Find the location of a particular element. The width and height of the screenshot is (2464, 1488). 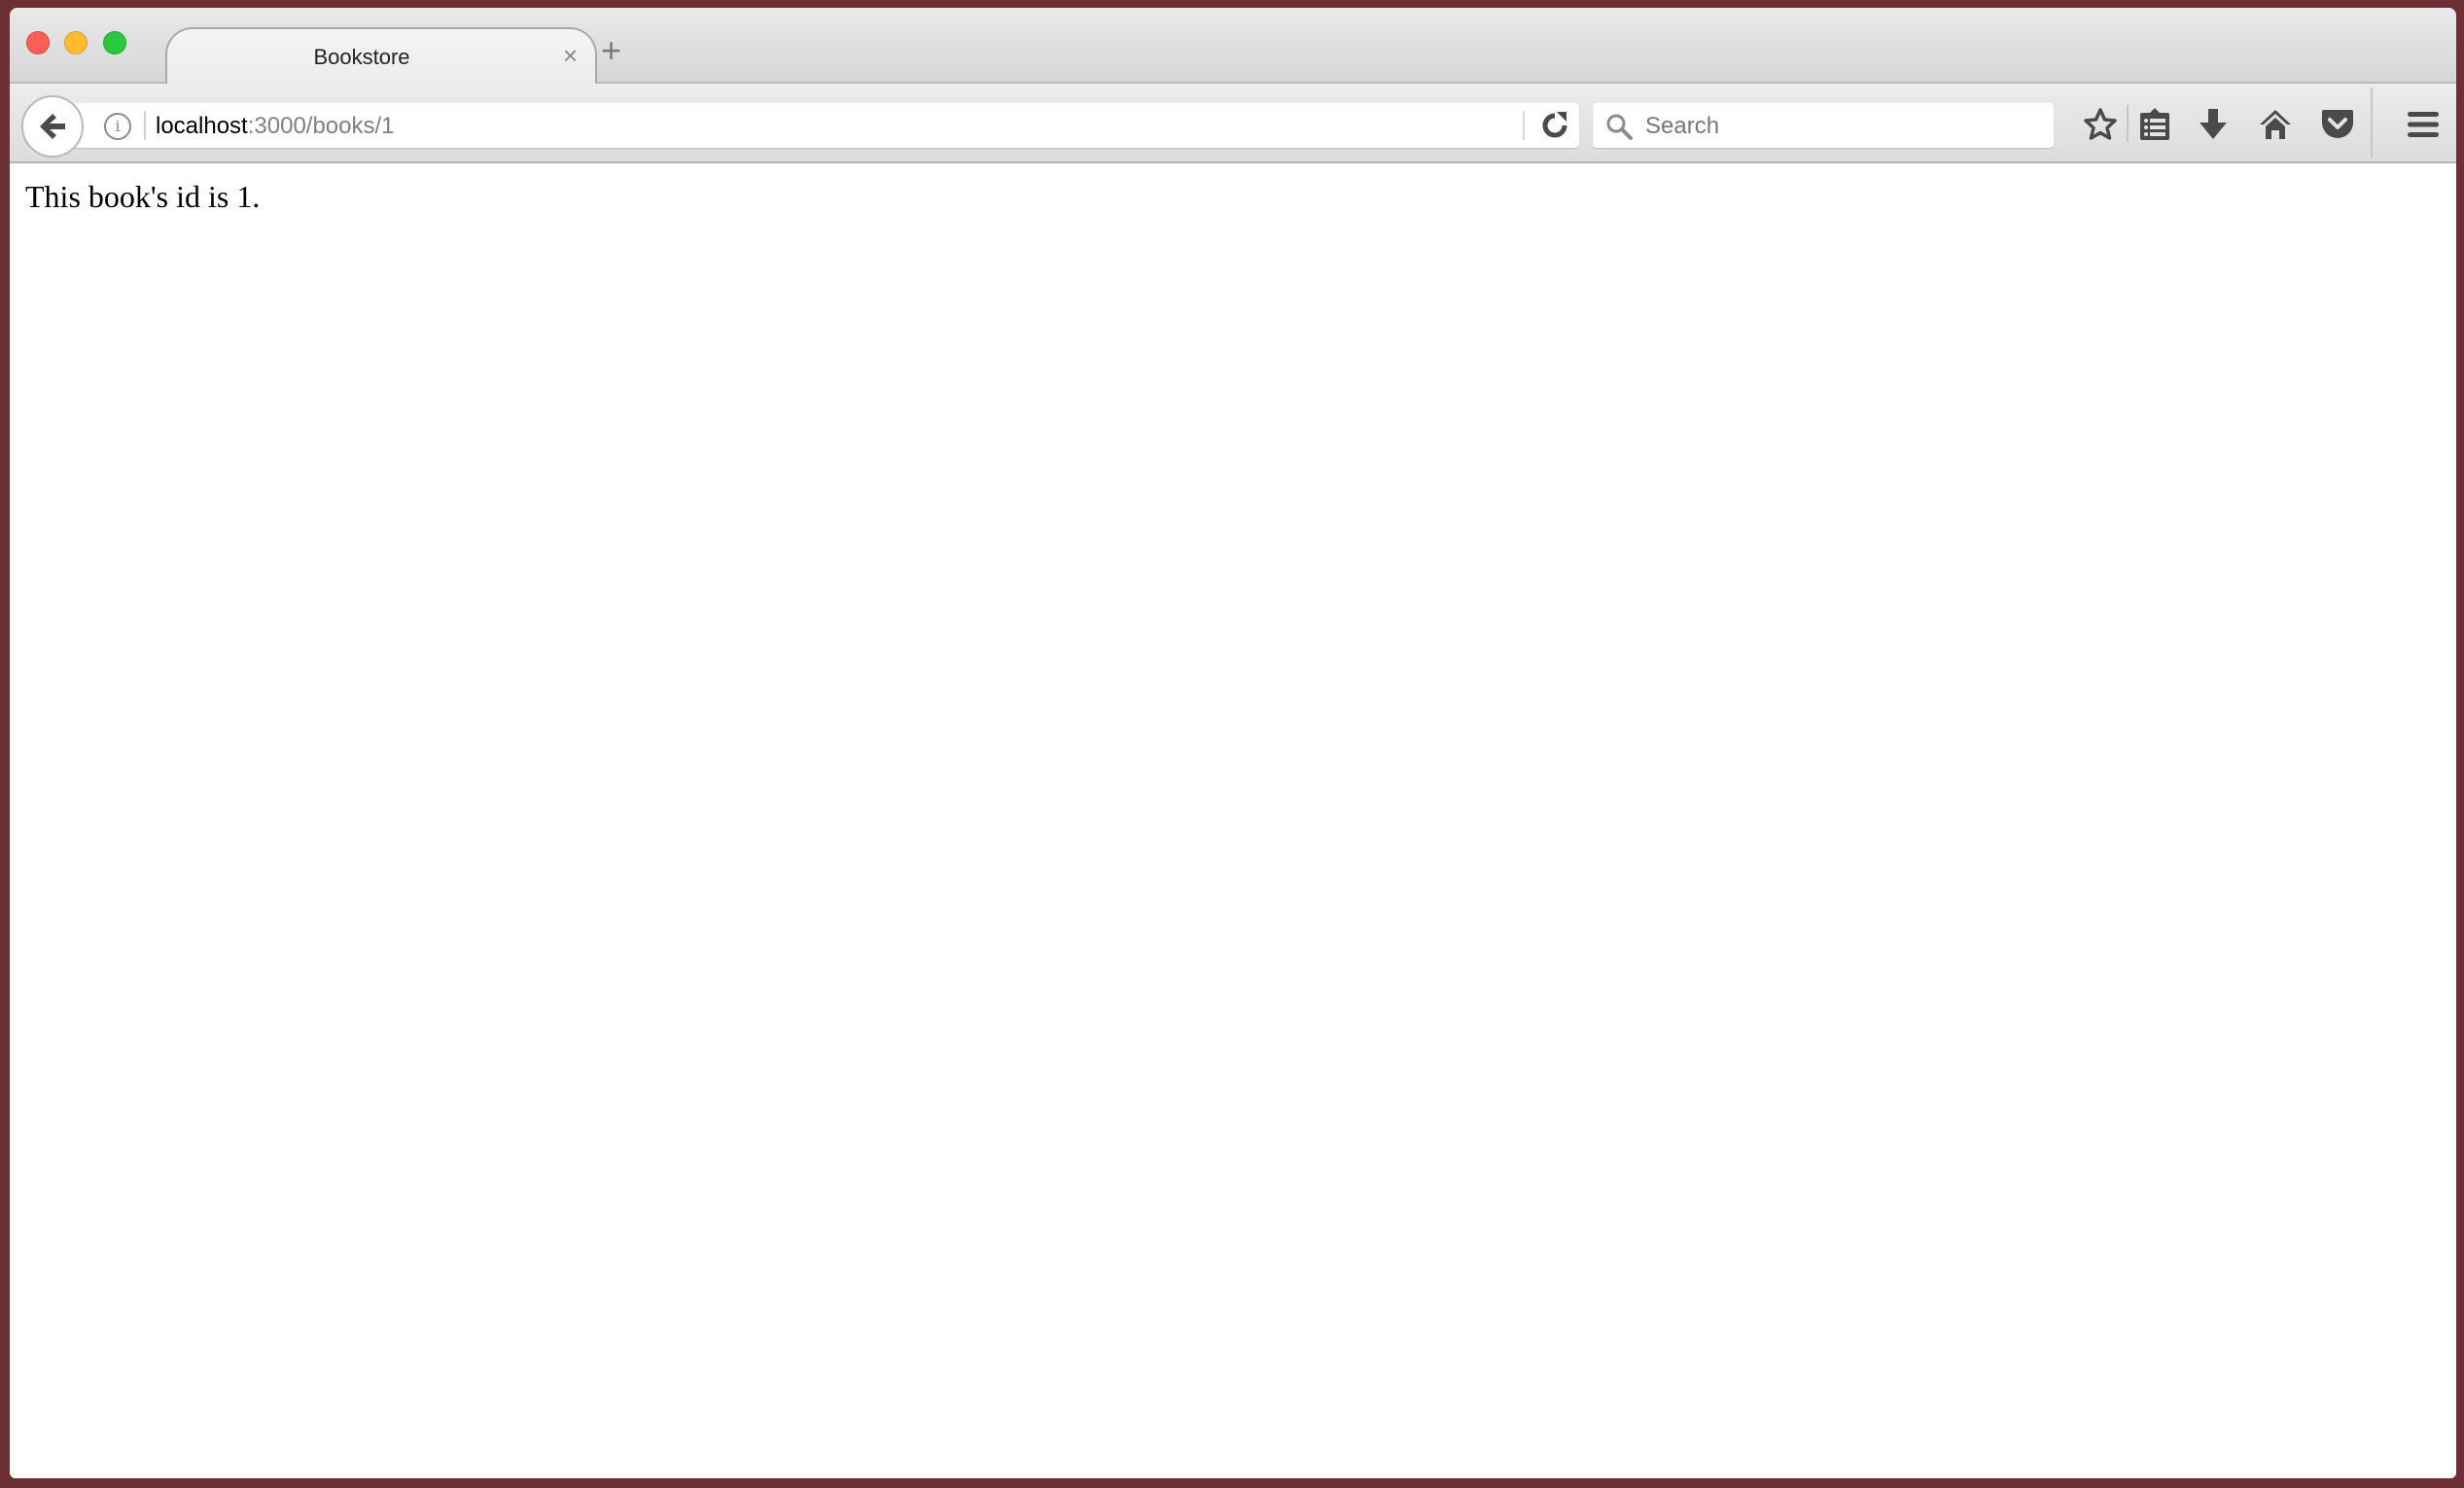

window-minimize-button is located at coordinates (76, 42).